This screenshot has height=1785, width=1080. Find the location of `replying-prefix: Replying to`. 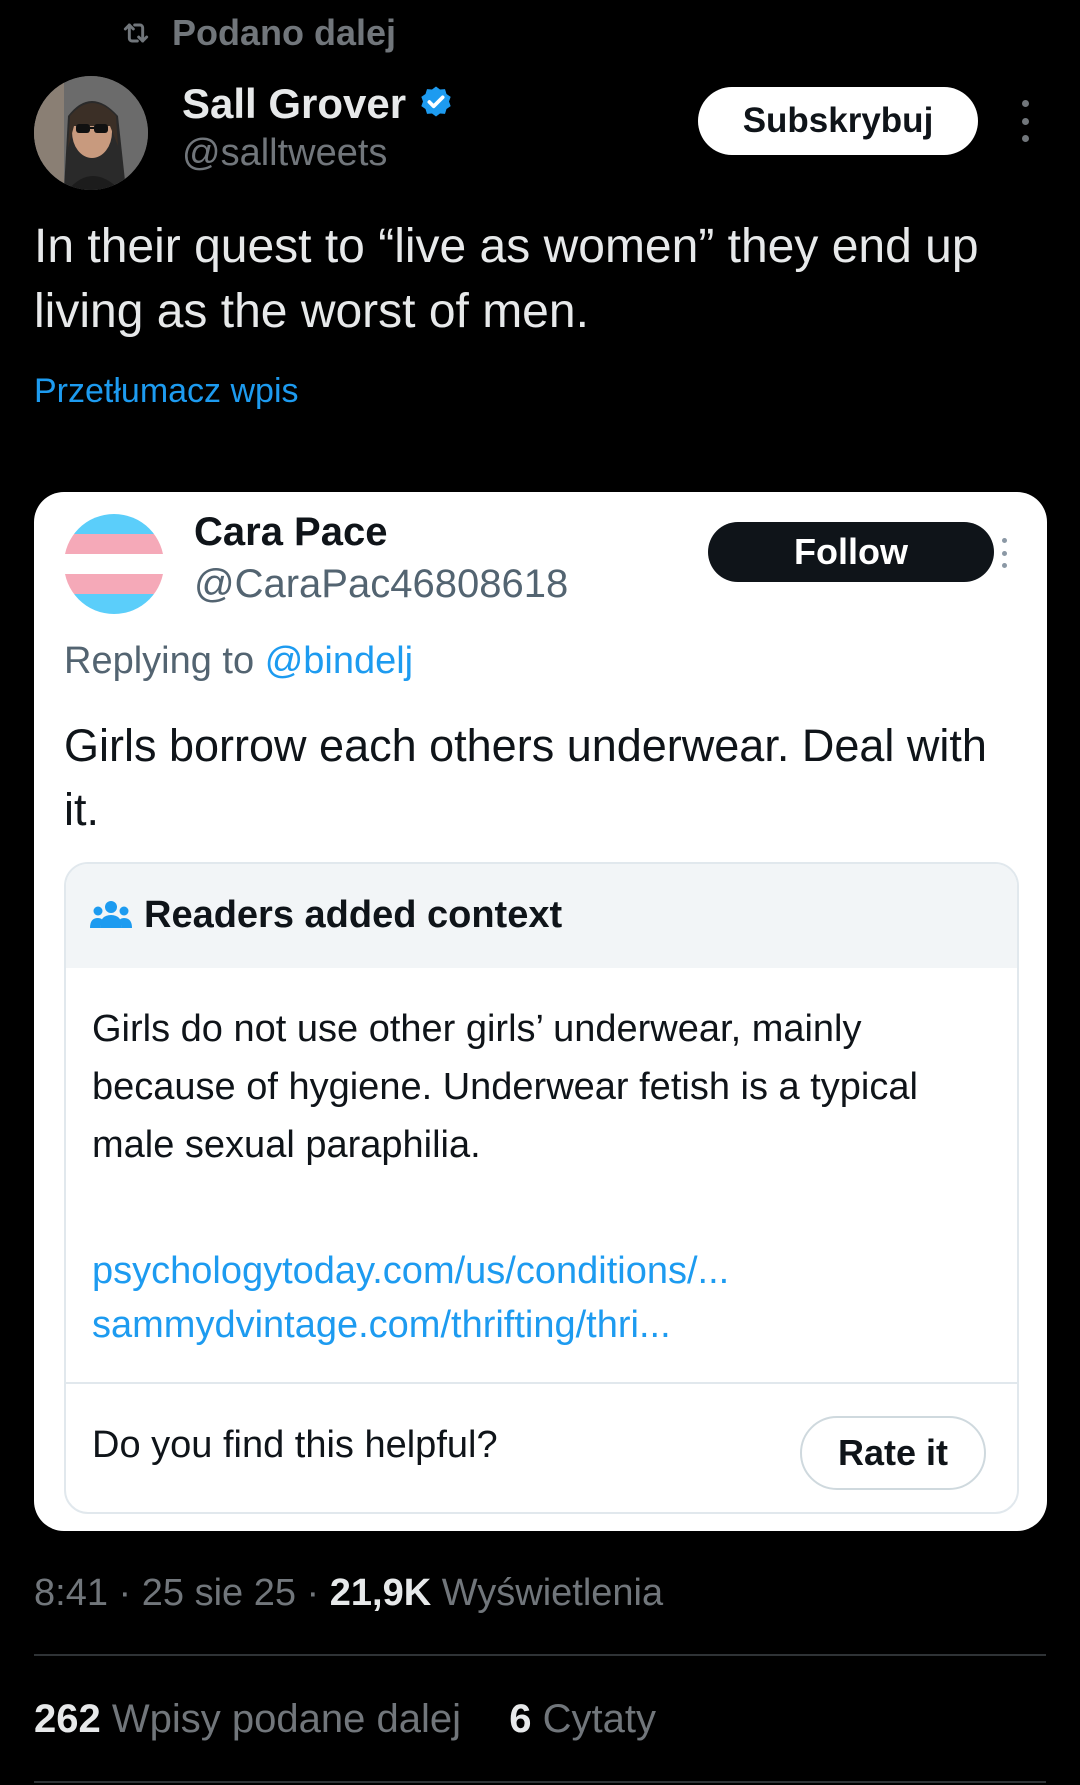

replying-prefix: Replying to is located at coordinates (159, 661).